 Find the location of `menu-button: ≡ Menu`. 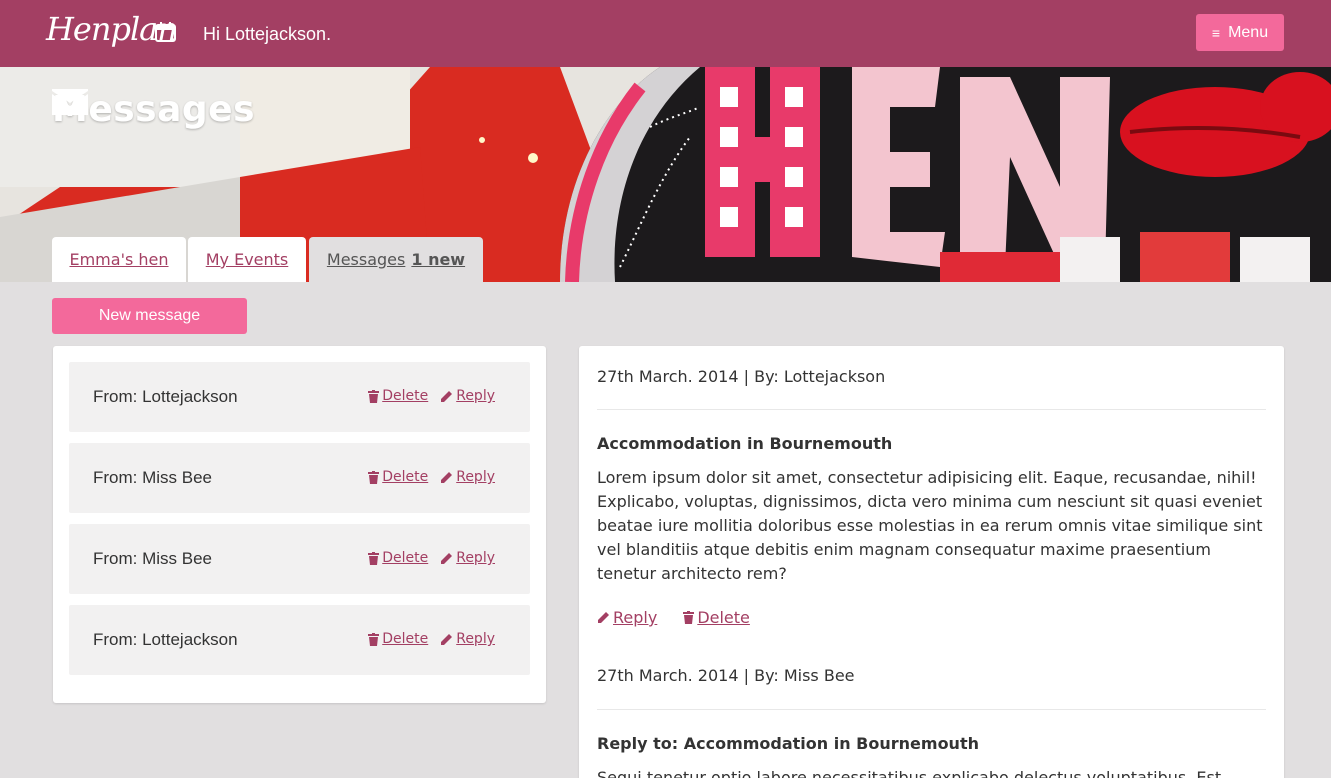

menu-button: ≡ Menu is located at coordinates (1240, 32).